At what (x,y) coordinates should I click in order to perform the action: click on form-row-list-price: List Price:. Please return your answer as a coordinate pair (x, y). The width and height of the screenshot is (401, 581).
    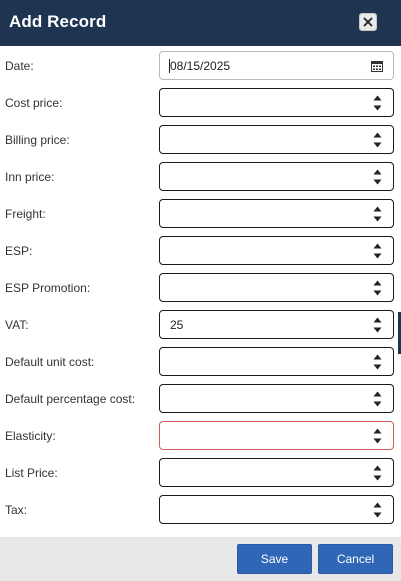
    Looking at the image, I should click on (200, 472).